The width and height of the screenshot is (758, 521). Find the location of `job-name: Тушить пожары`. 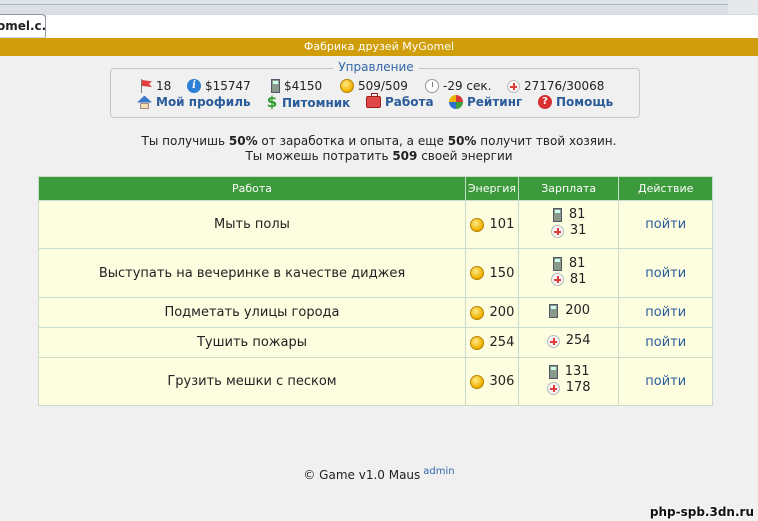

job-name: Тушить пожары is located at coordinates (252, 342).